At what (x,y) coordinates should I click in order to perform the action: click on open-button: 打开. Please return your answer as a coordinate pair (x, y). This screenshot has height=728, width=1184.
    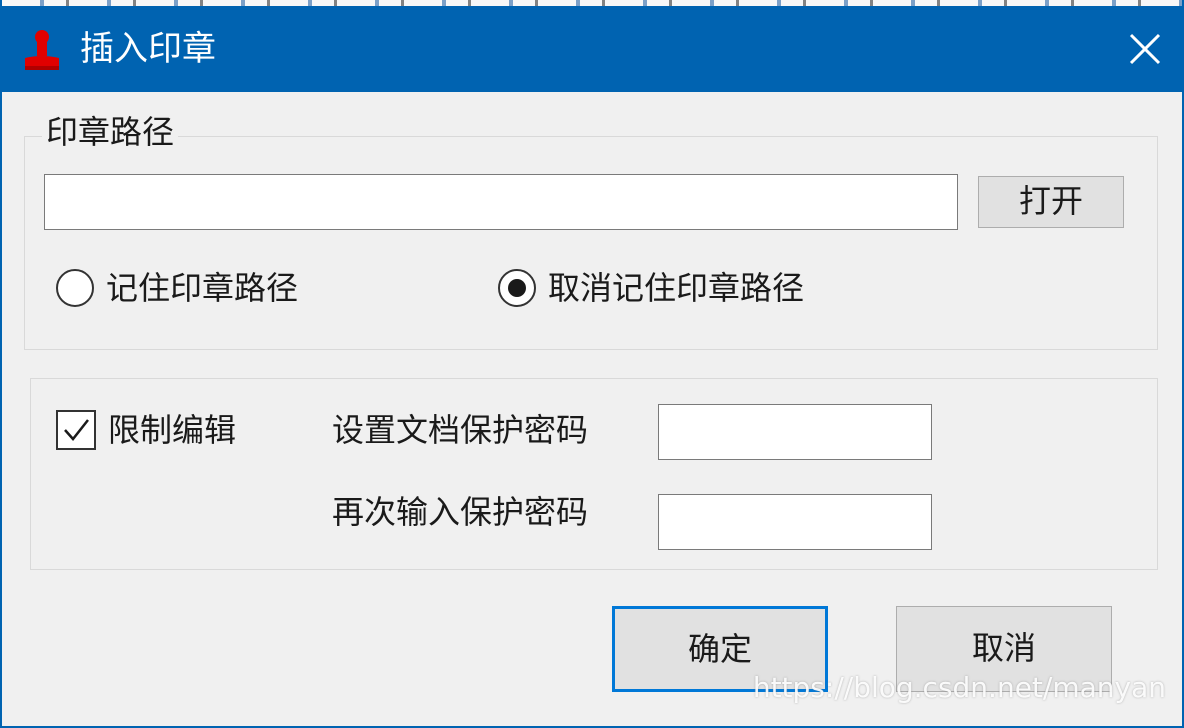
    Looking at the image, I should click on (1051, 202).